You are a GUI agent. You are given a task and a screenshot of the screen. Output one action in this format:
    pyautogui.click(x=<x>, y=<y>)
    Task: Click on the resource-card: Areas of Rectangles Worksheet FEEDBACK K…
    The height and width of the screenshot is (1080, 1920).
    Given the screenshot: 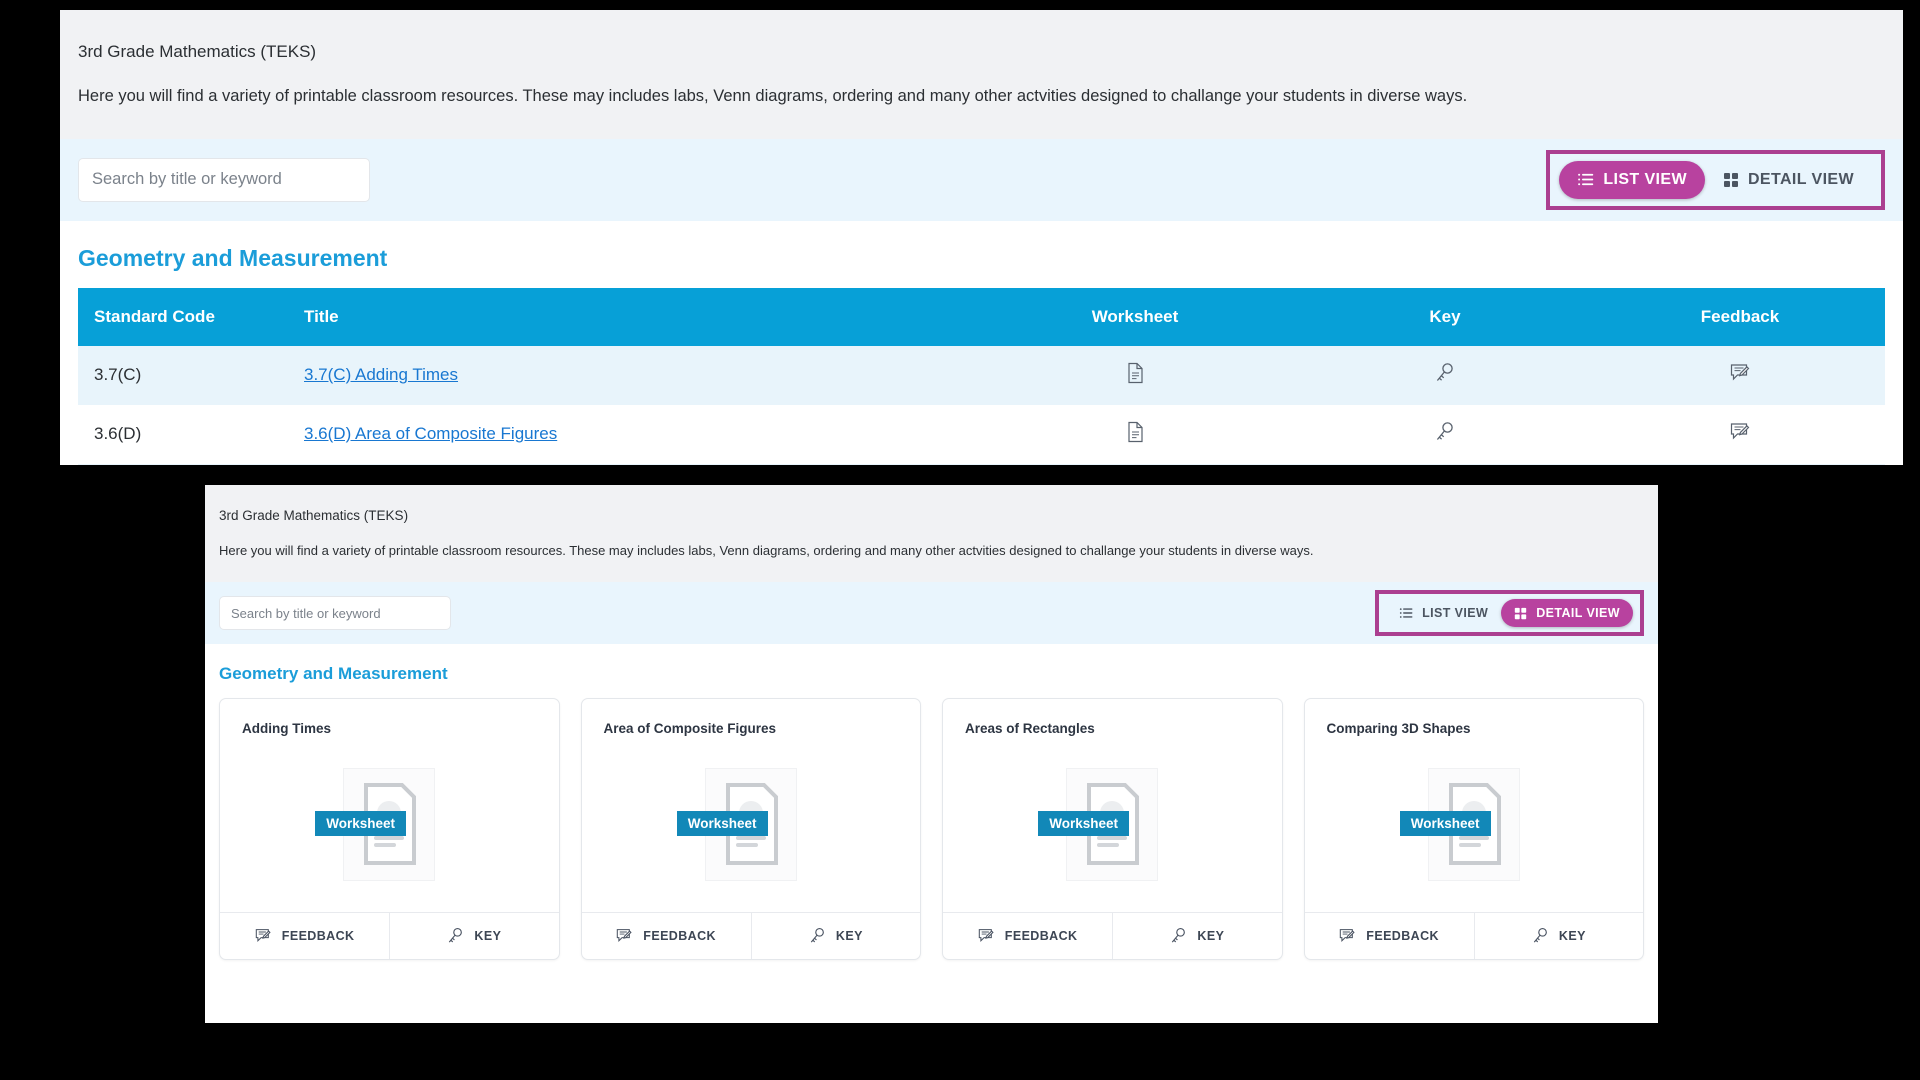 What is the action you would take?
    pyautogui.click(x=1112, y=829)
    